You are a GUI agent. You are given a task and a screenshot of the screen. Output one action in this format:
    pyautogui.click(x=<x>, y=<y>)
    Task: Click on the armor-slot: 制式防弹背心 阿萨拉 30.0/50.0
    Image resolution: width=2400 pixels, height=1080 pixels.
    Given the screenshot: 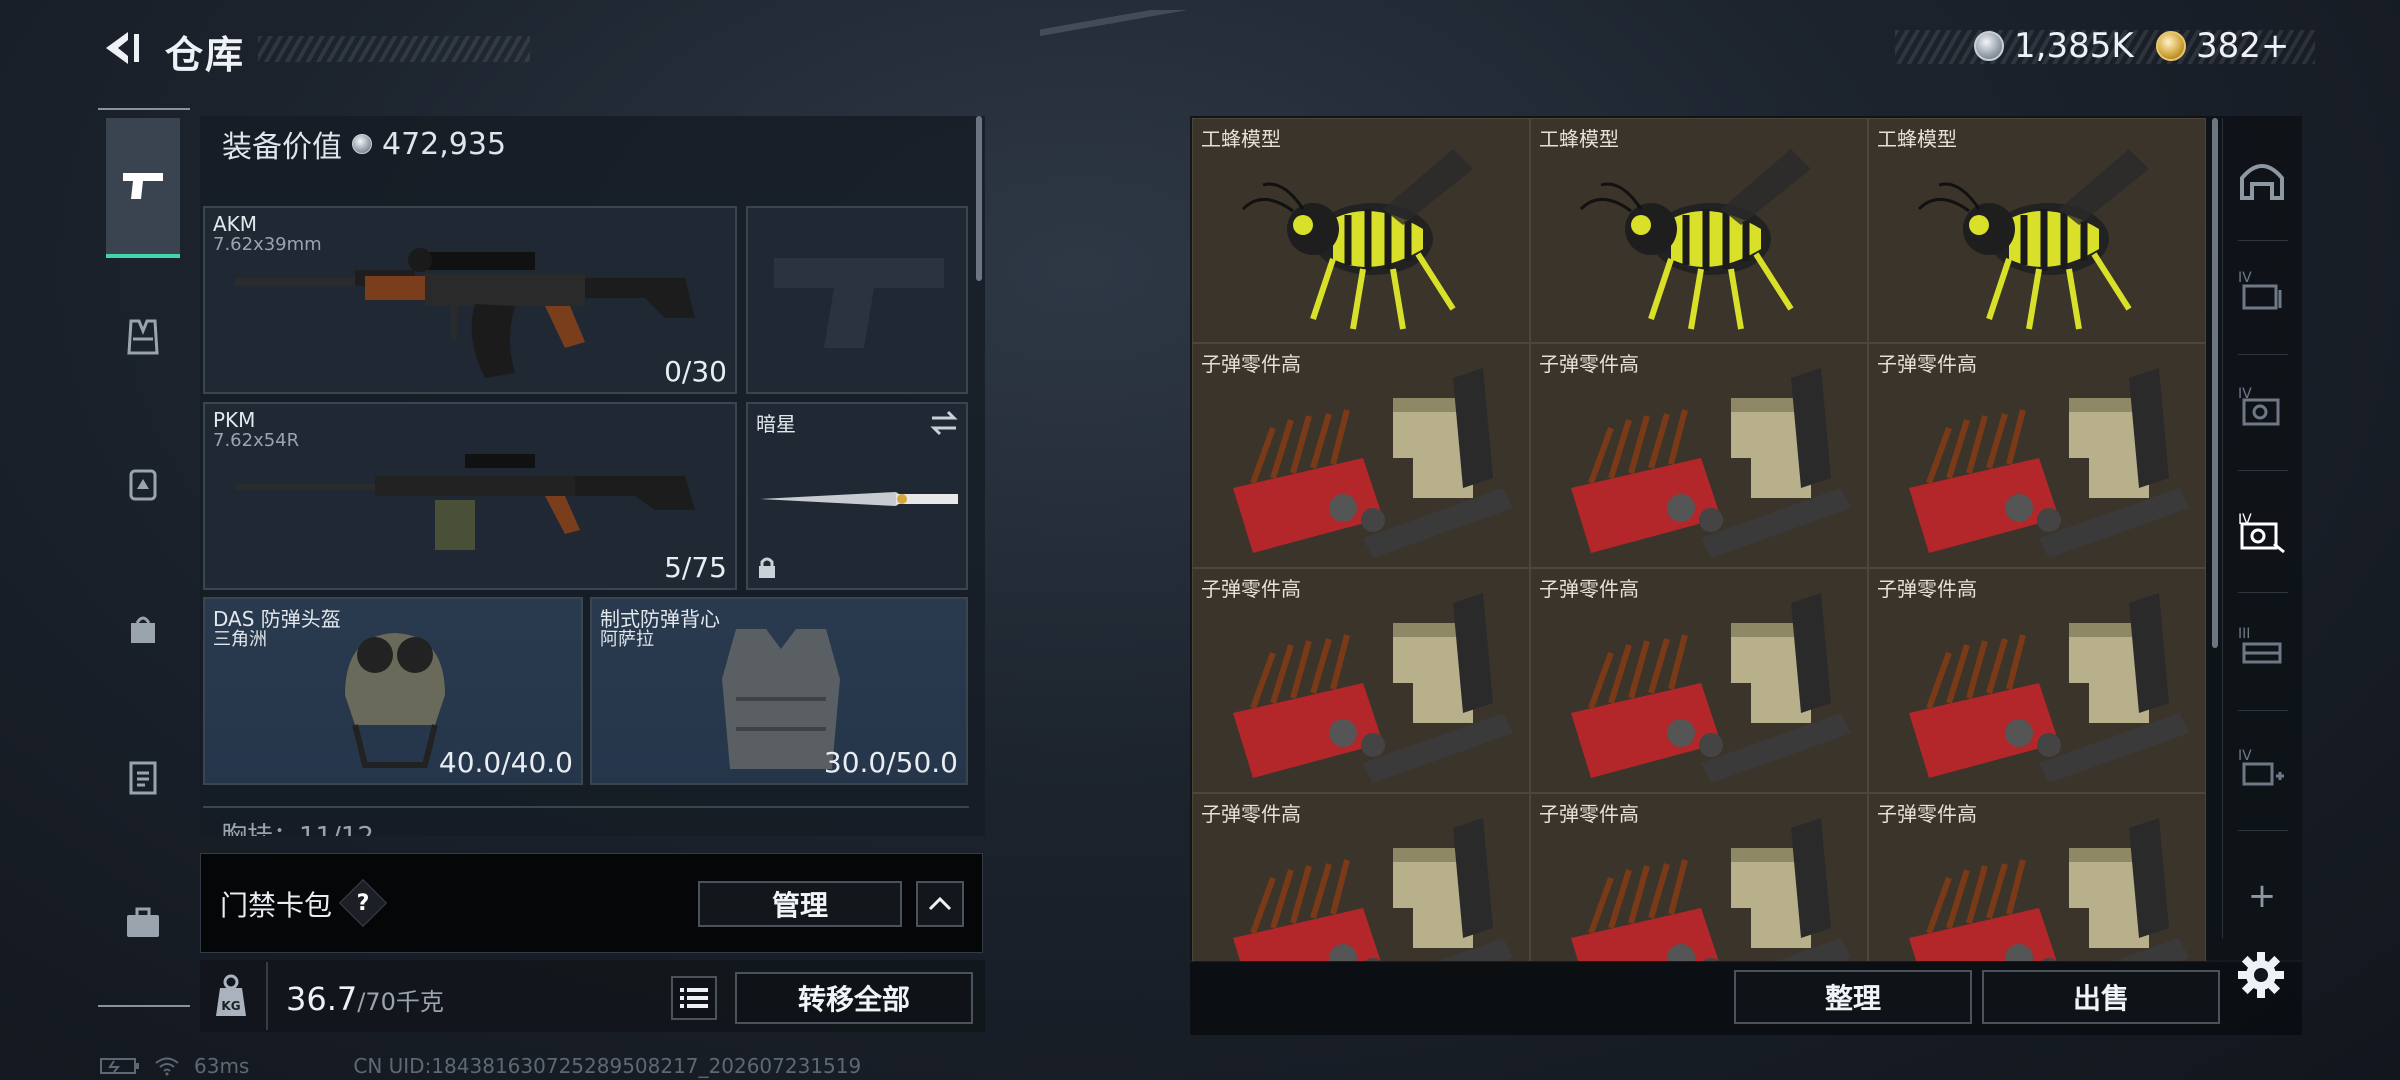 What is the action you would take?
    pyautogui.click(x=779, y=691)
    